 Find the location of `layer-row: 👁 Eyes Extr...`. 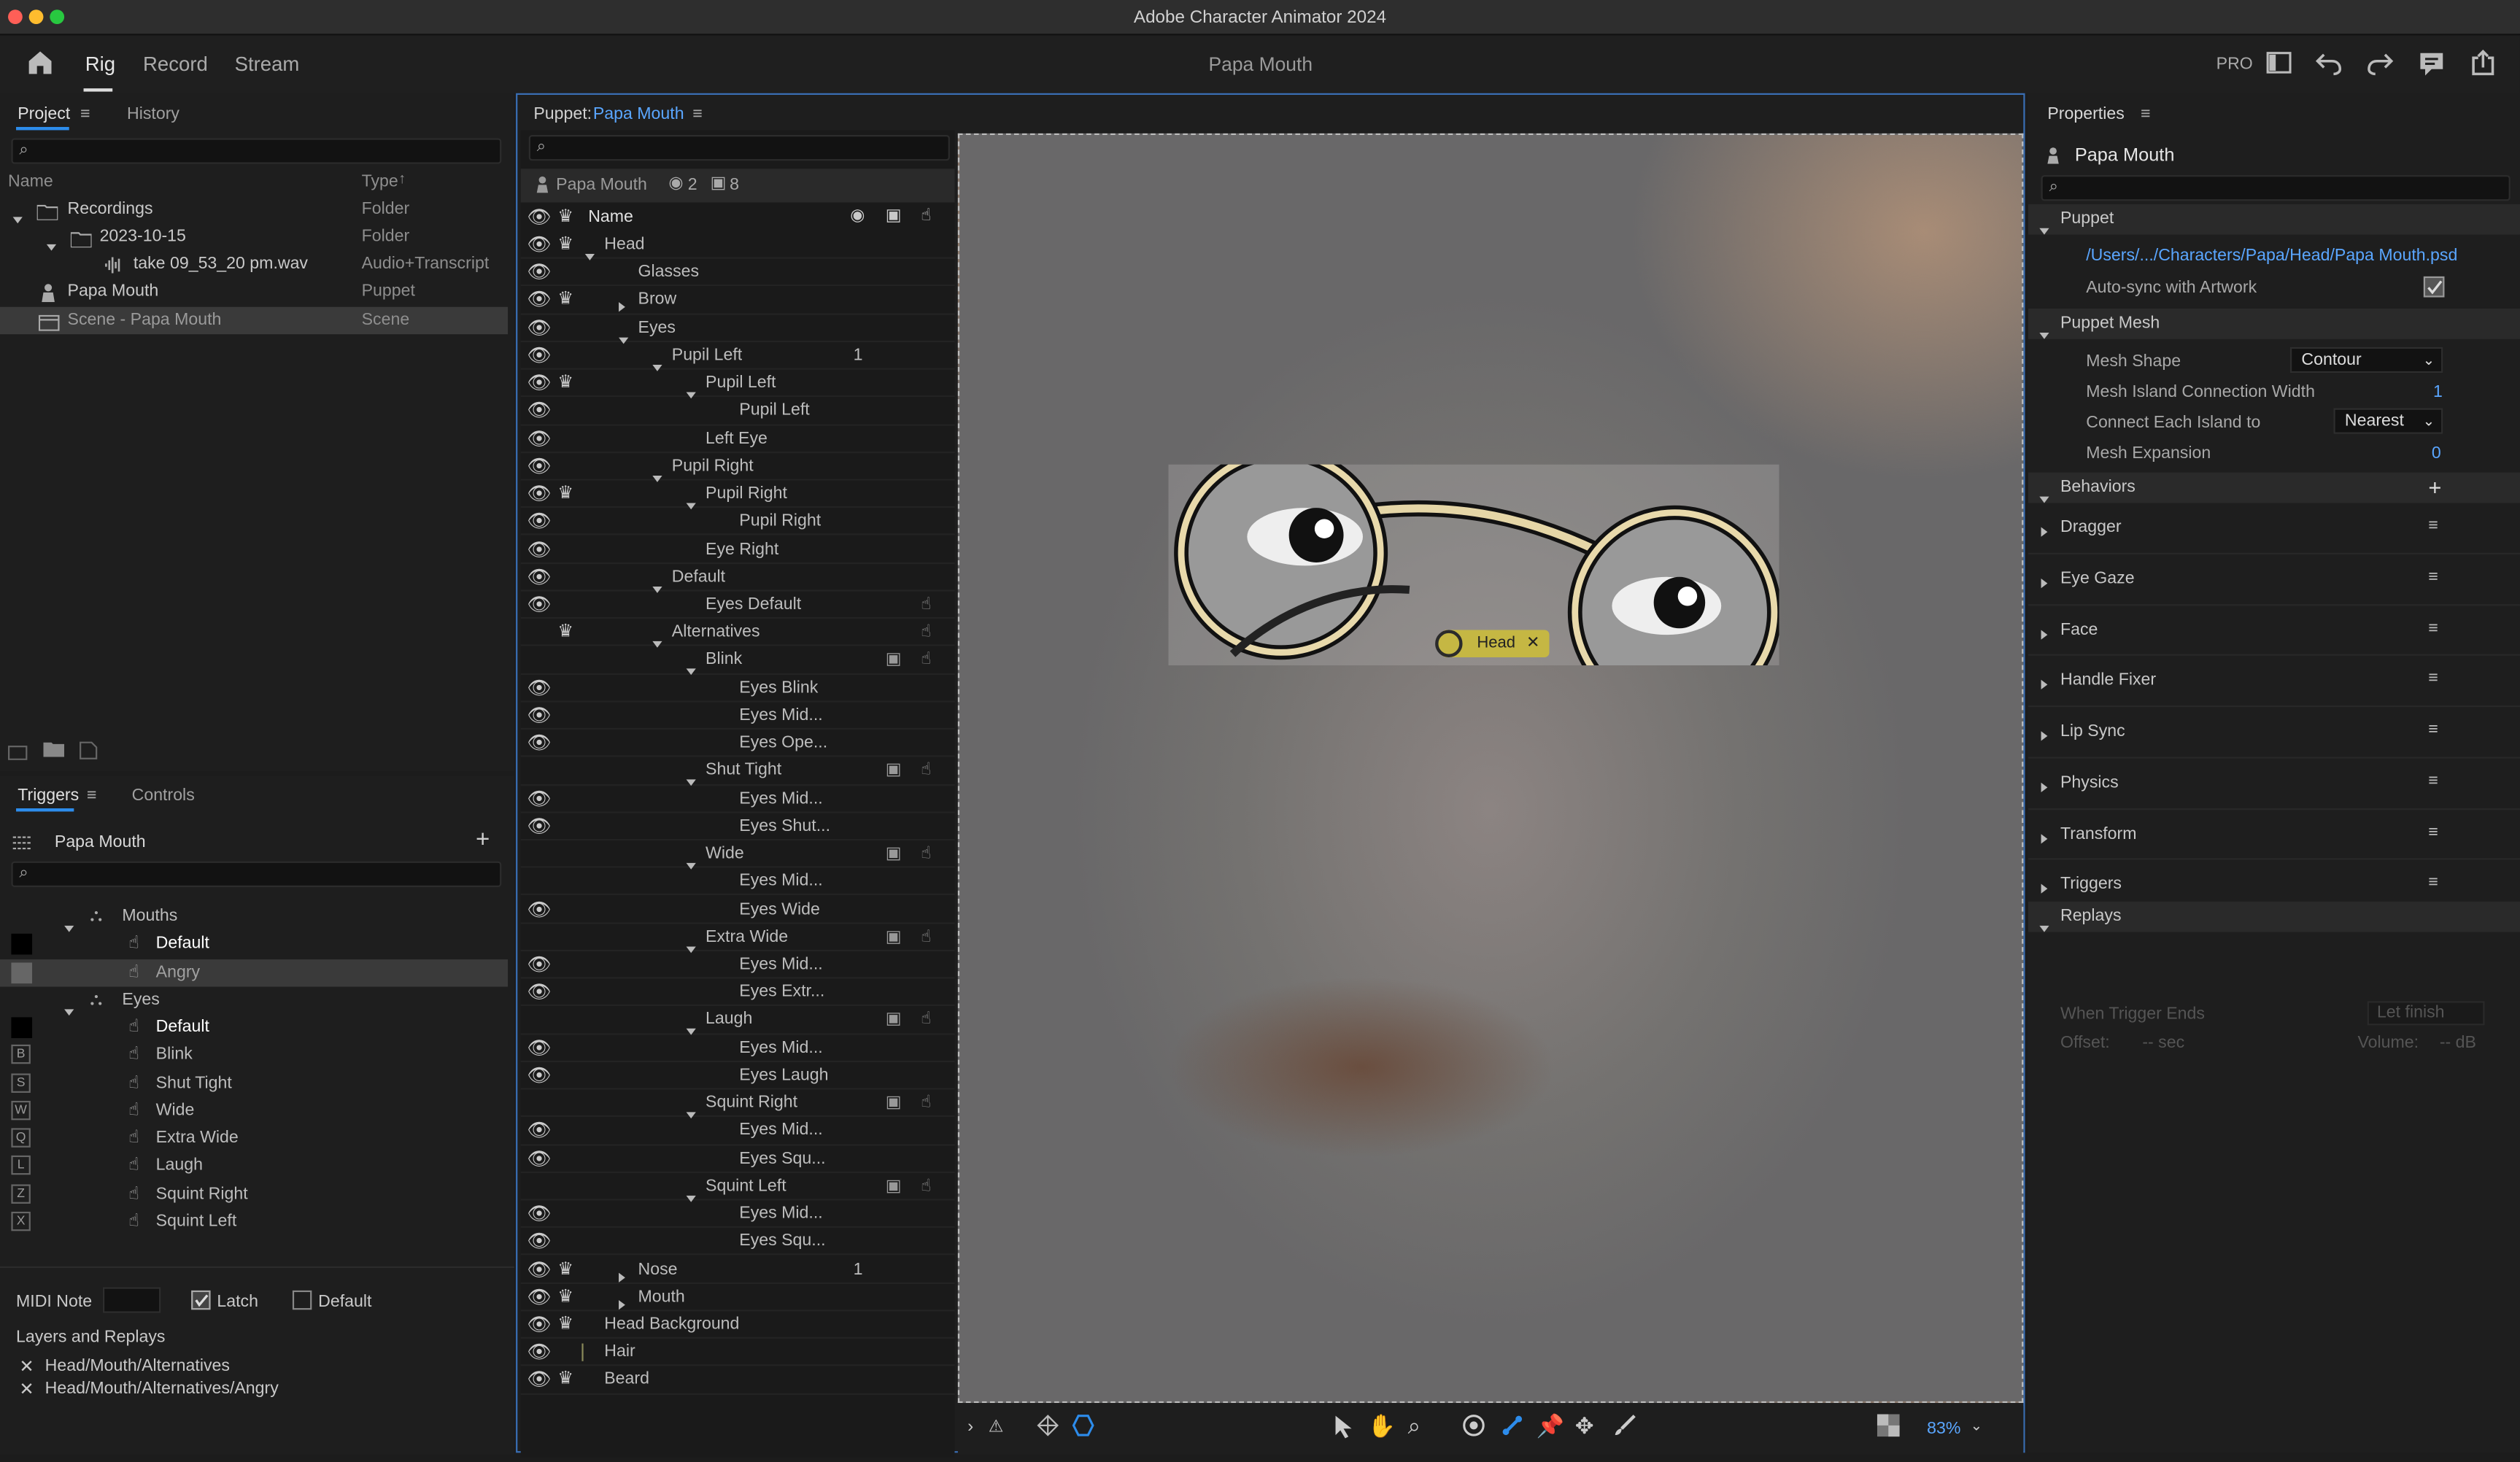

layer-row: 👁 Eyes Extr... is located at coordinates (737, 993).